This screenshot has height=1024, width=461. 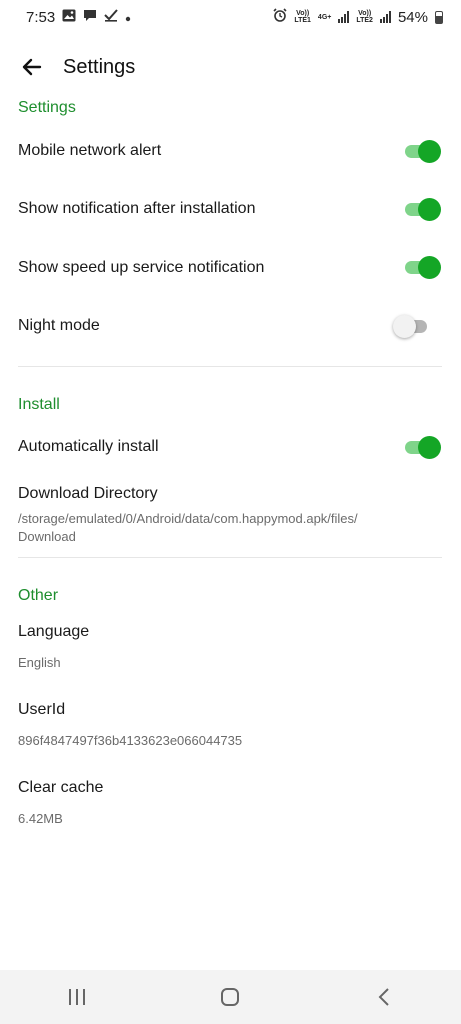 I want to click on language-label: Language, so click(x=53, y=632).